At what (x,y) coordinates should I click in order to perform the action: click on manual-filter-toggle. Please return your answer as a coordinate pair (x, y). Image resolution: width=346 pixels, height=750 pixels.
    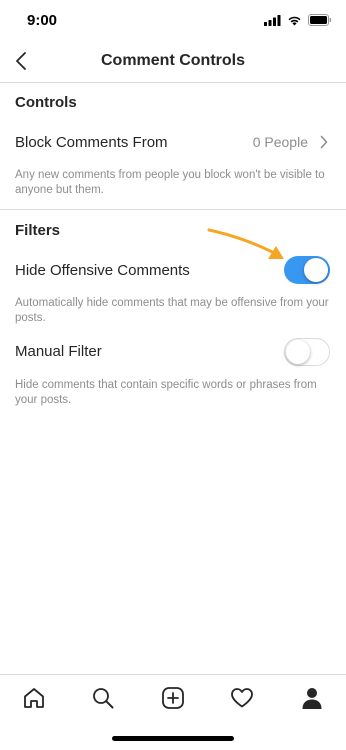
    Looking at the image, I should click on (307, 352).